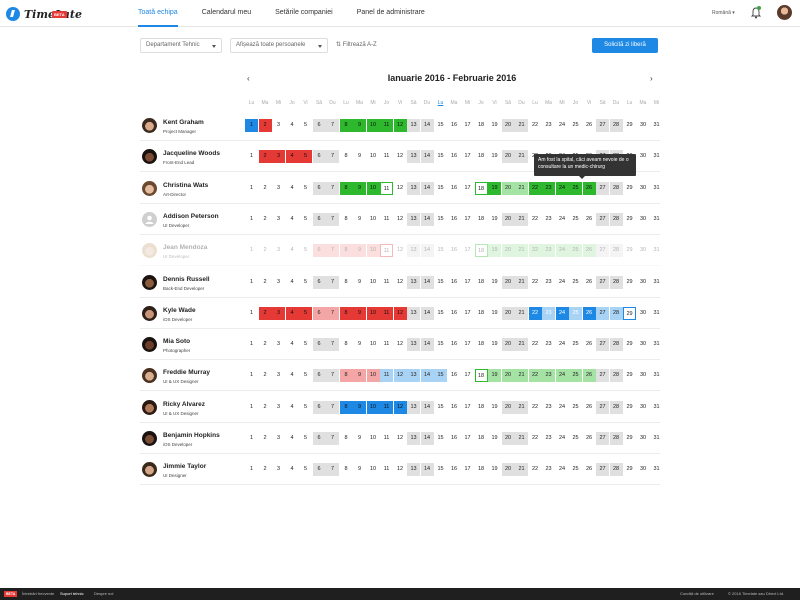  Describe the element at coordinates (625, 45) in the screenshot. I see `request-day-off-button: Solicită zi liberă` at that location.